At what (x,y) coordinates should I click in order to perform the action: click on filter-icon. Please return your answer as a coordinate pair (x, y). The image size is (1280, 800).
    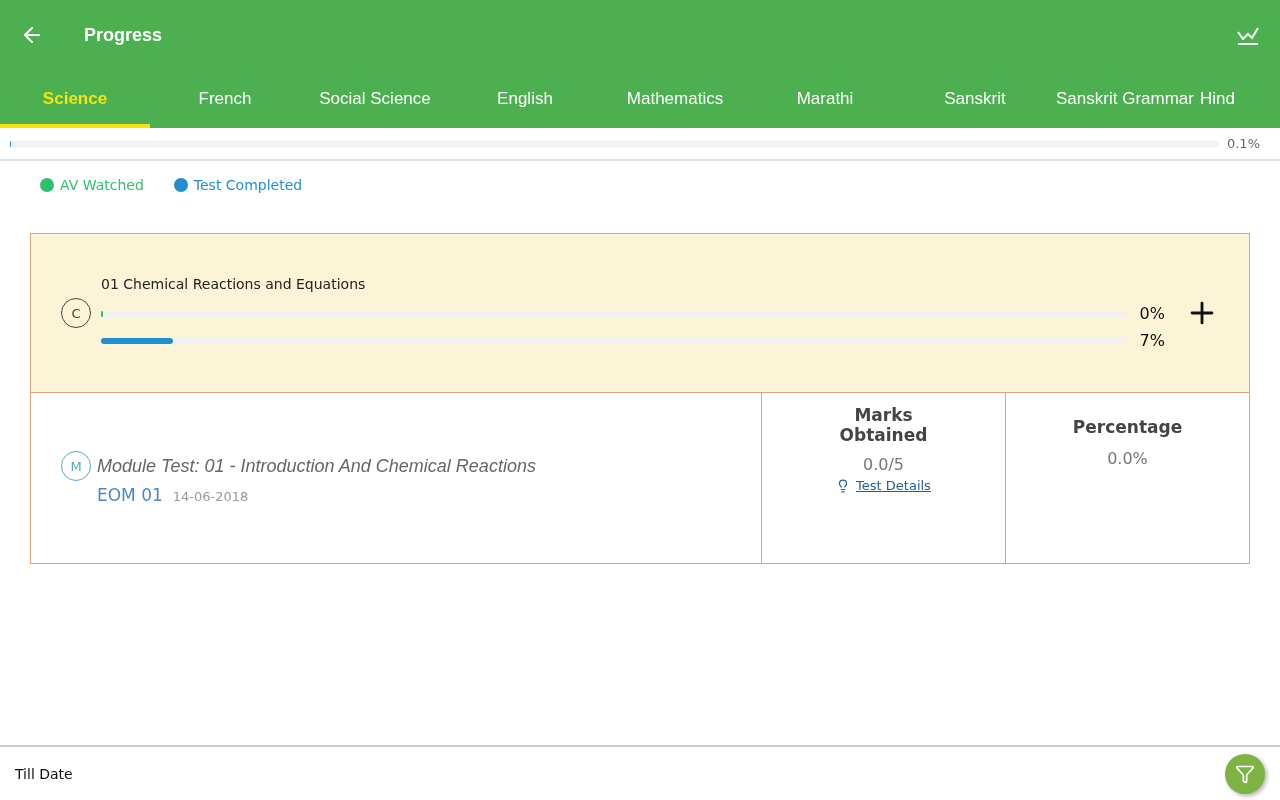
    Looking at the image, I should click on (1245, 773).